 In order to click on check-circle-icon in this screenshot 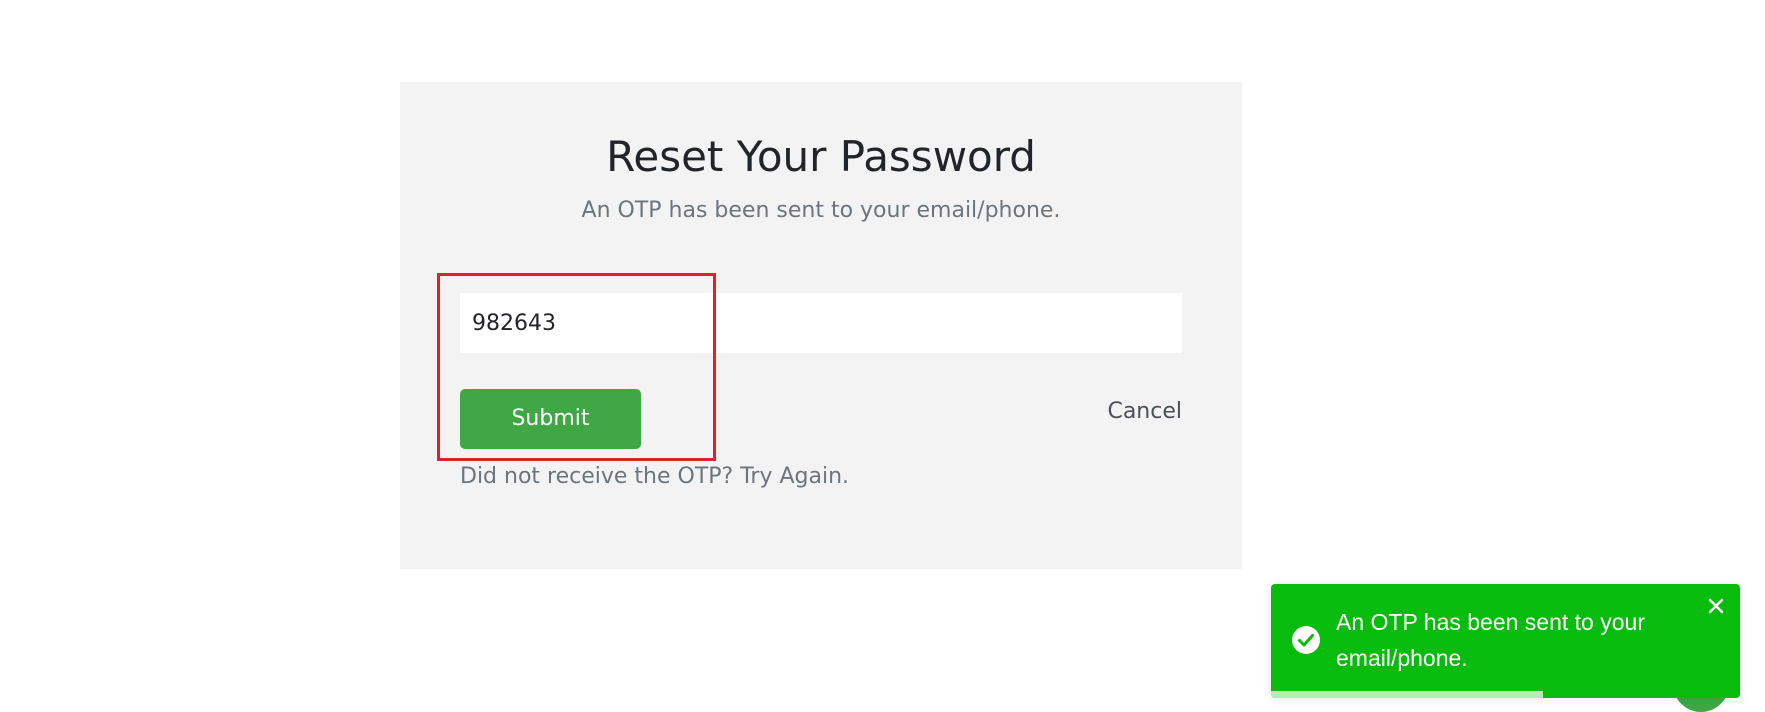, I will do `click(1306, 640)`.